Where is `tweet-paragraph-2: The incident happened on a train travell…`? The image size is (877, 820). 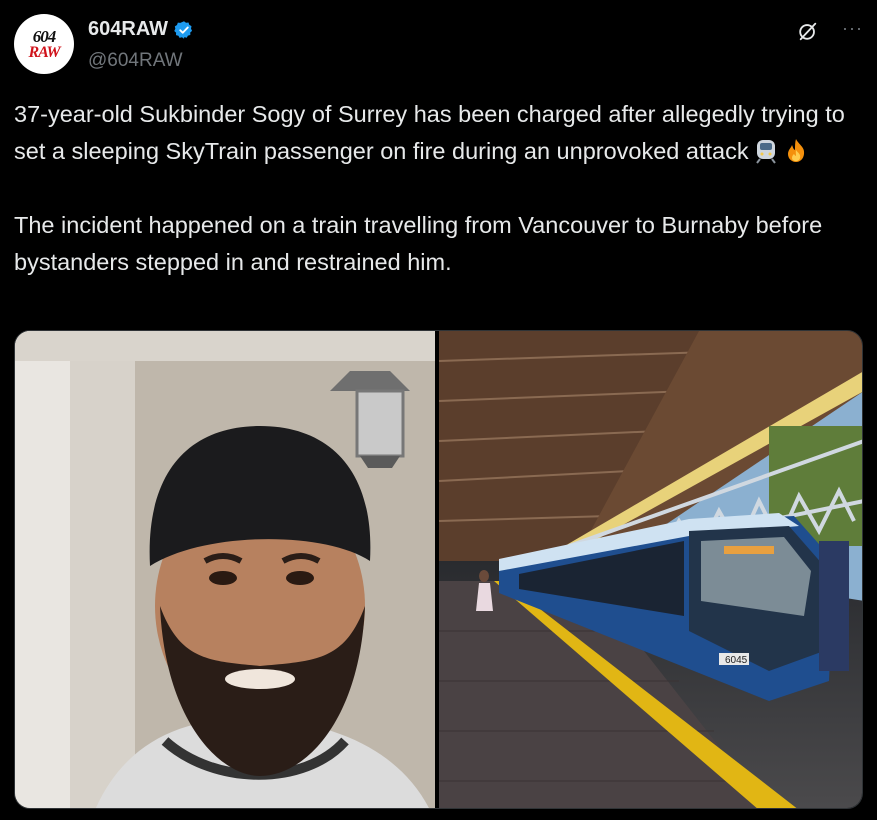 tweet-paragraph-2: The incident happened on a train travell… is located at coordinates (421, 243).